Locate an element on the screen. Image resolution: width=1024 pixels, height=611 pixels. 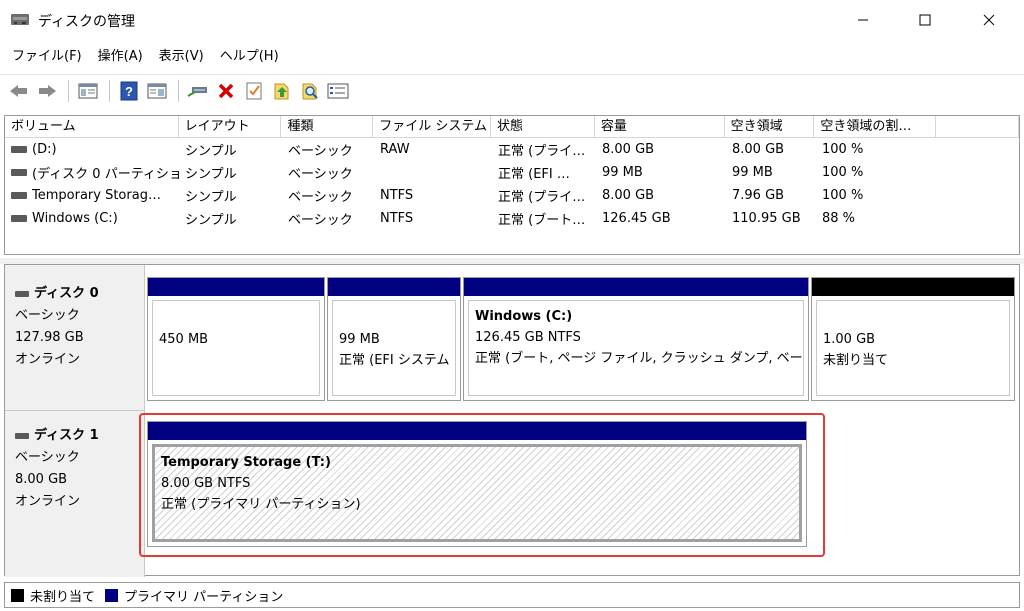
search-button is located at coordinates (310, 91).